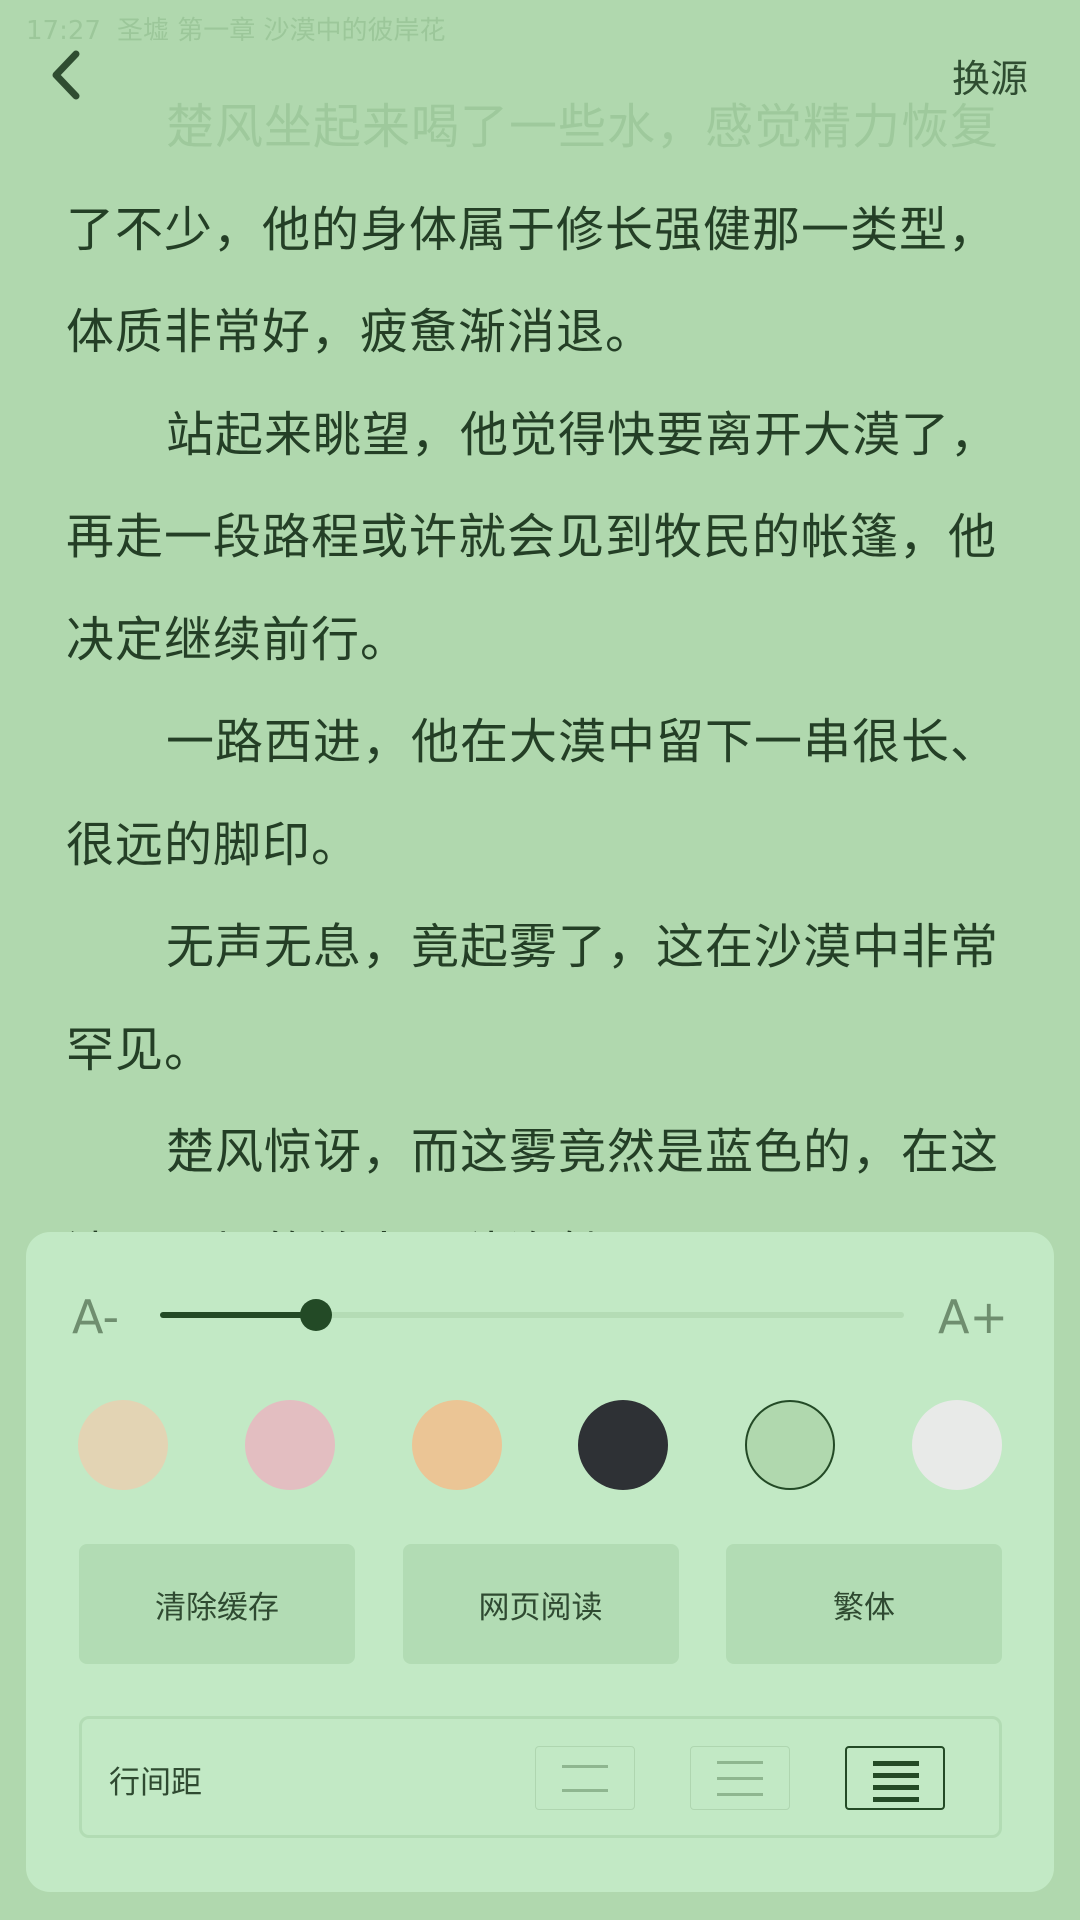 This screenshot has width=1080, height=1920. What do you see at coordinates (623, 1445) in the screenshot?
I see `theme-swatch-dark` at bounding box center [623, 1445].